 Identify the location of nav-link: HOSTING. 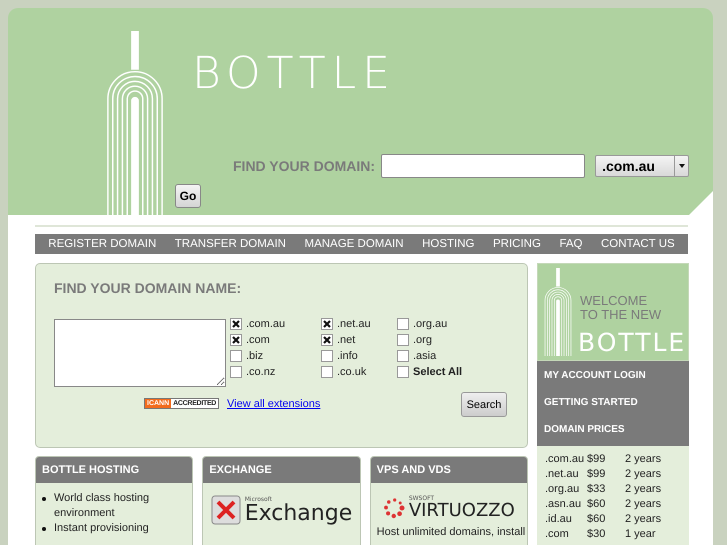
(448, 244).